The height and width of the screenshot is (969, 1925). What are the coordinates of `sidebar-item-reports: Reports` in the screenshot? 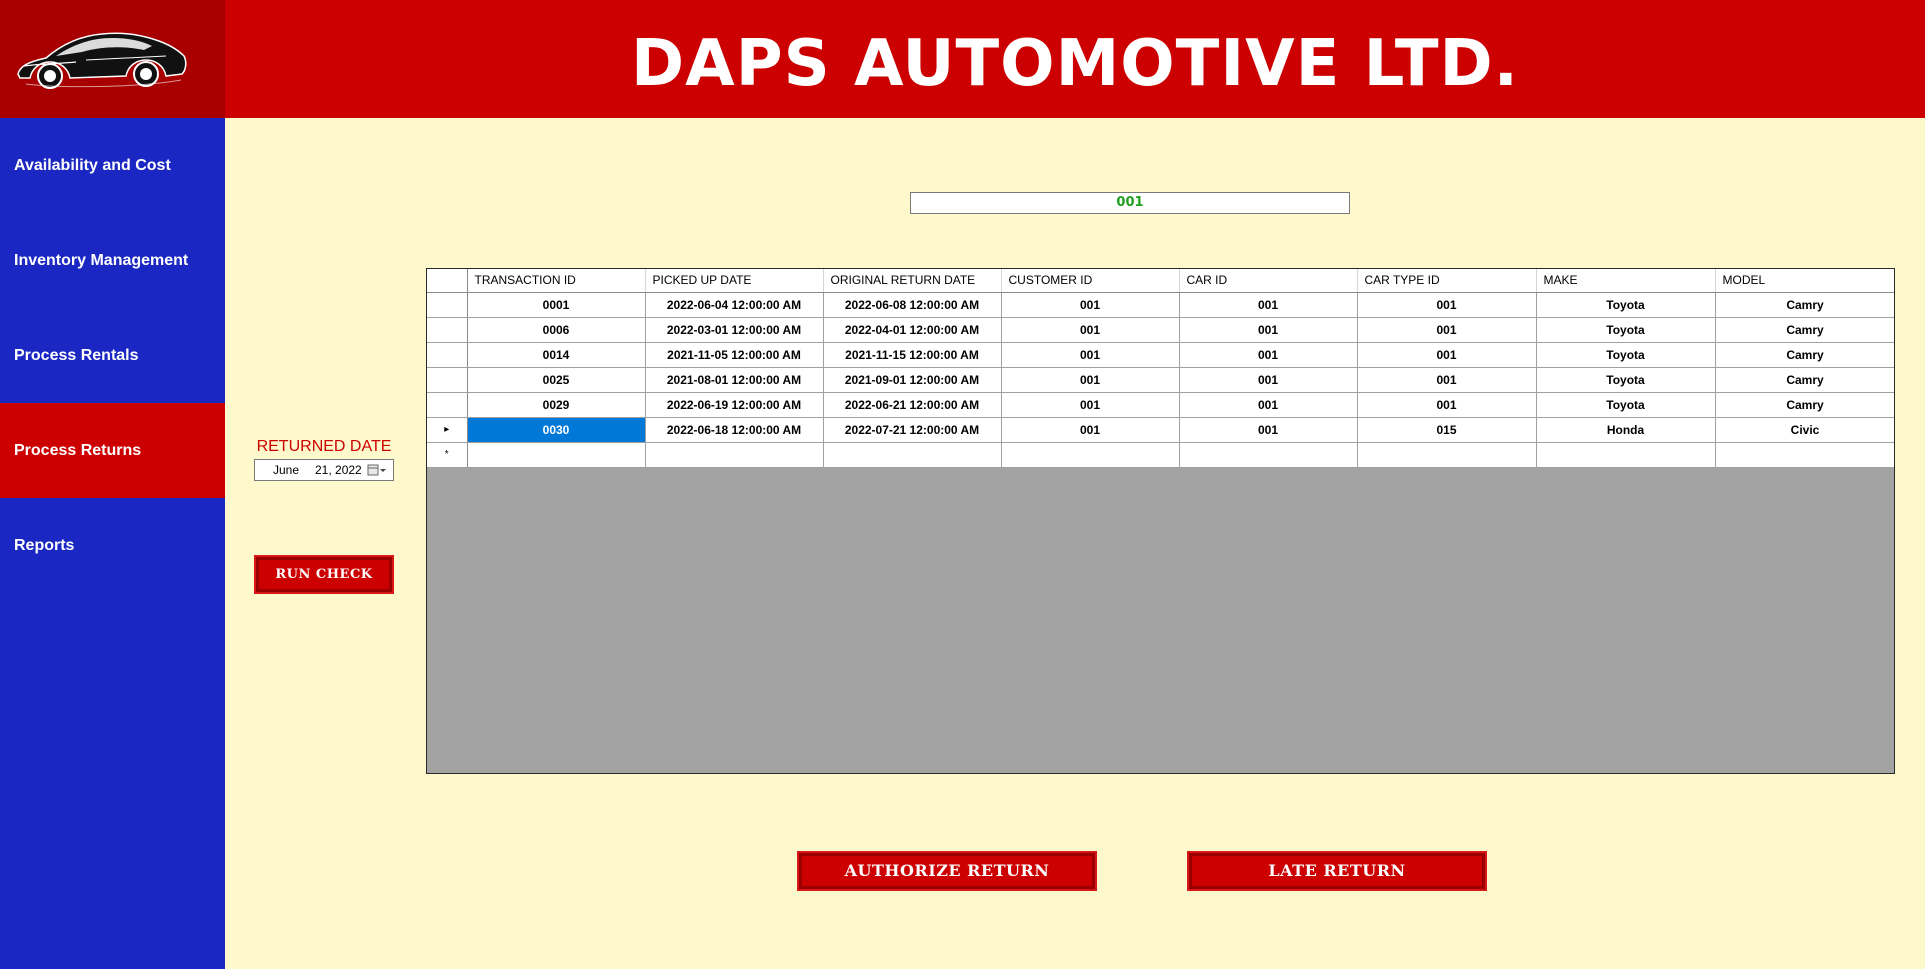 It's located at (112, 545).